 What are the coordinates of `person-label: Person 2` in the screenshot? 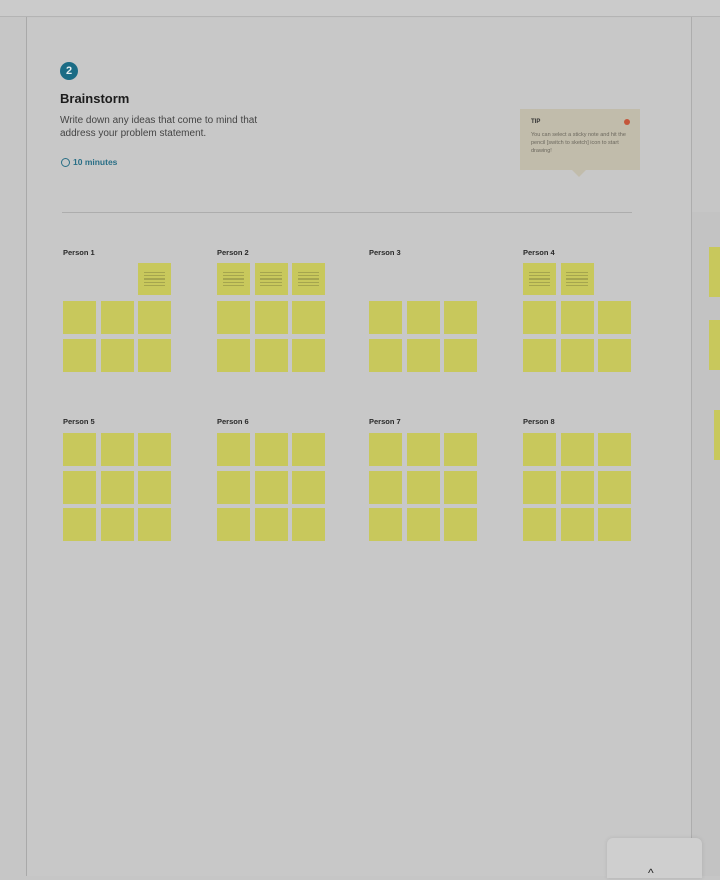 It's located at (233, 252).